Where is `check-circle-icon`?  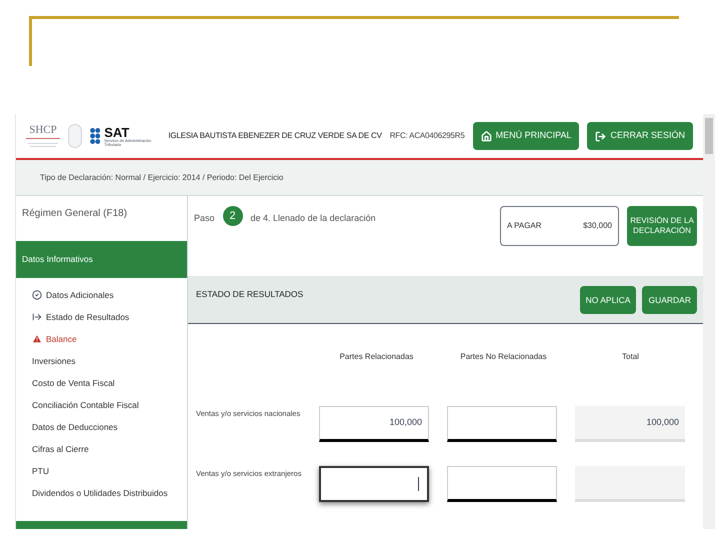 check-circle-icon is located at coordinates (37, 295).